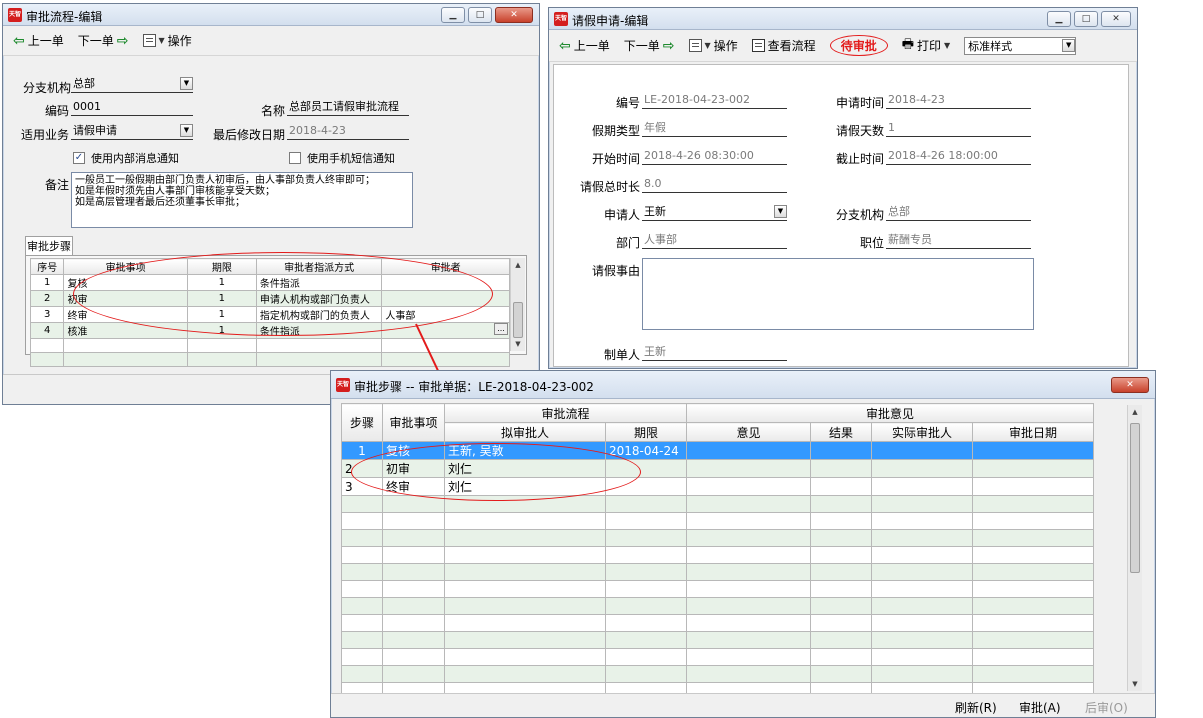  I want to click on view-flow-label: 查看流程, so click(791, 46).